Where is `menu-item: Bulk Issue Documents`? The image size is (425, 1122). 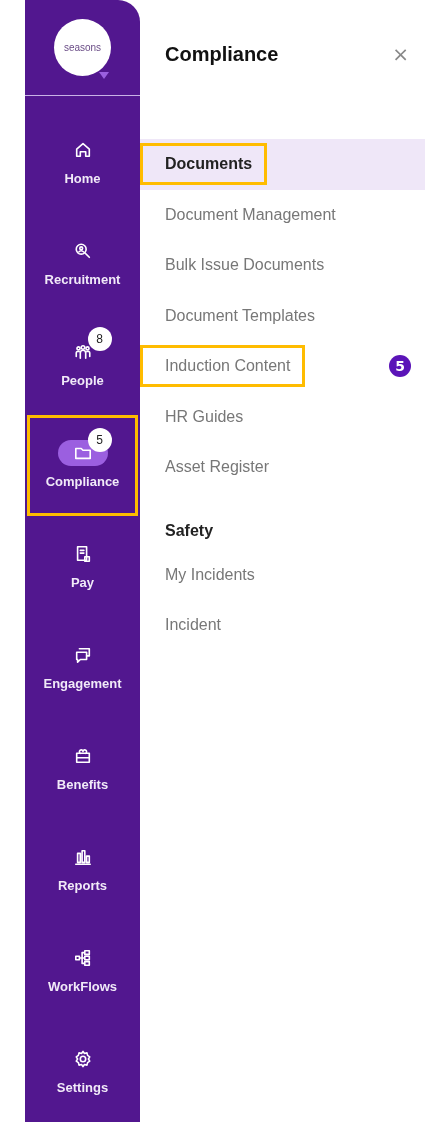
menu-item: Bulk Issue Documents is located at coordinates (240, 265).